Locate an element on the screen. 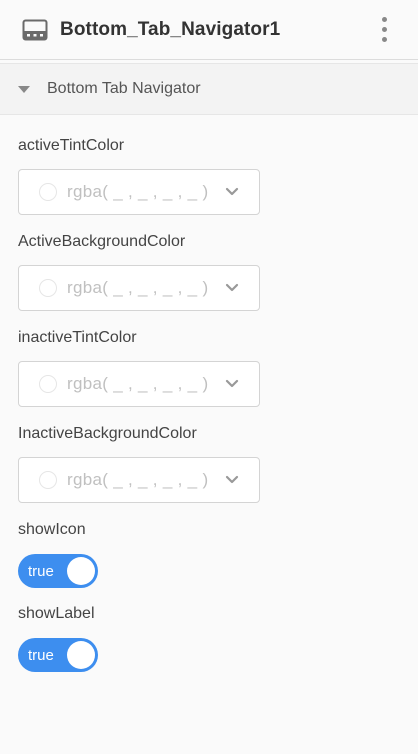 This screenshot has height=754, width=418. more-vertical-icon is located at coordinates (384, 30).